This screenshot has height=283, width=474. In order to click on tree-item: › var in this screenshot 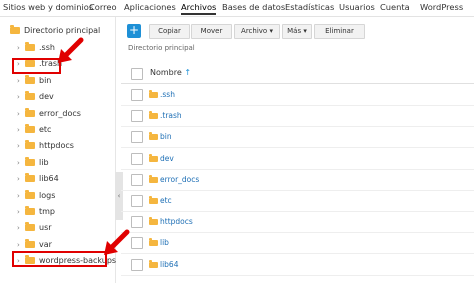, I will do `click(34, 245)`.